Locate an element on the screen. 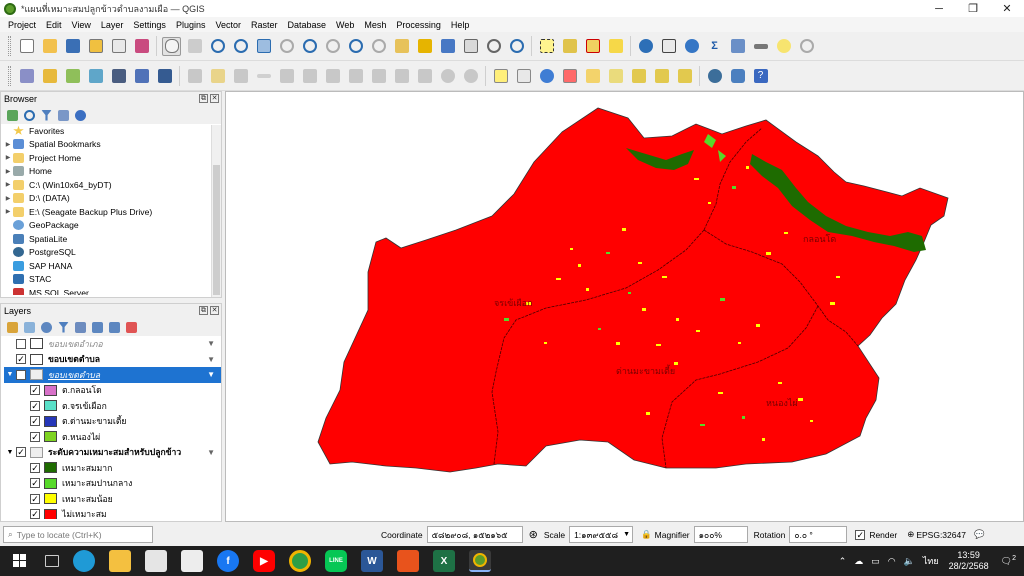 This screenshot has width=1024, height=576. browser-item: ▶ Project Home is located at coordinates (112, 158).